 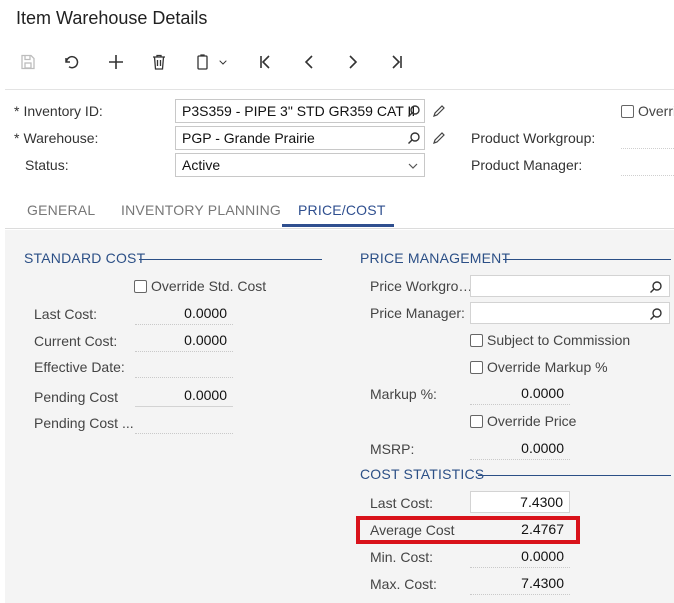 I want to click on product-workgroup-field, so click(x=647, y=148).